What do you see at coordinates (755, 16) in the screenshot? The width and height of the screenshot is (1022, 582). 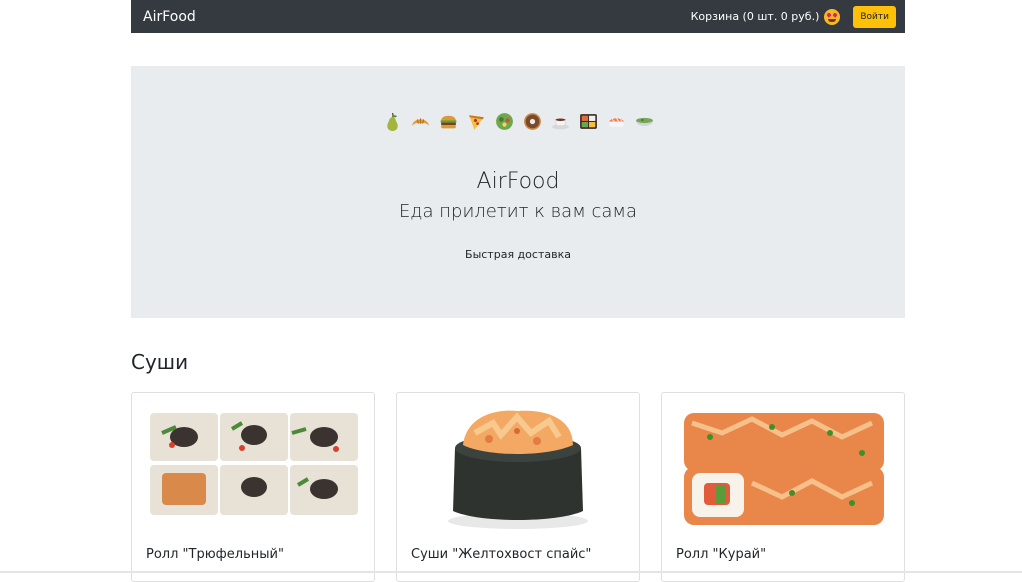 I see `cart-link: Корзина (0 шт. 0 руб.)` at bounding box center [755, 16].